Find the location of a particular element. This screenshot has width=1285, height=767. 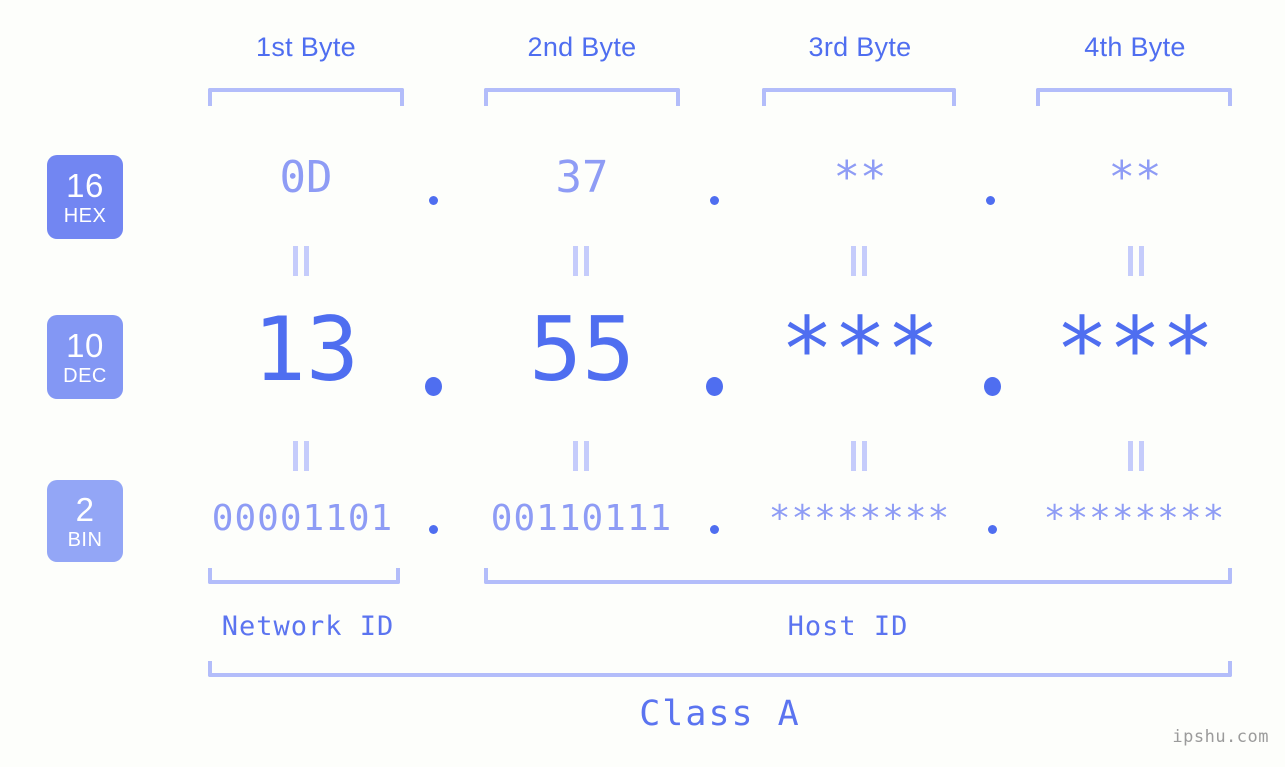

hex-byte-2: 37 is located at coordinates (582, 177).